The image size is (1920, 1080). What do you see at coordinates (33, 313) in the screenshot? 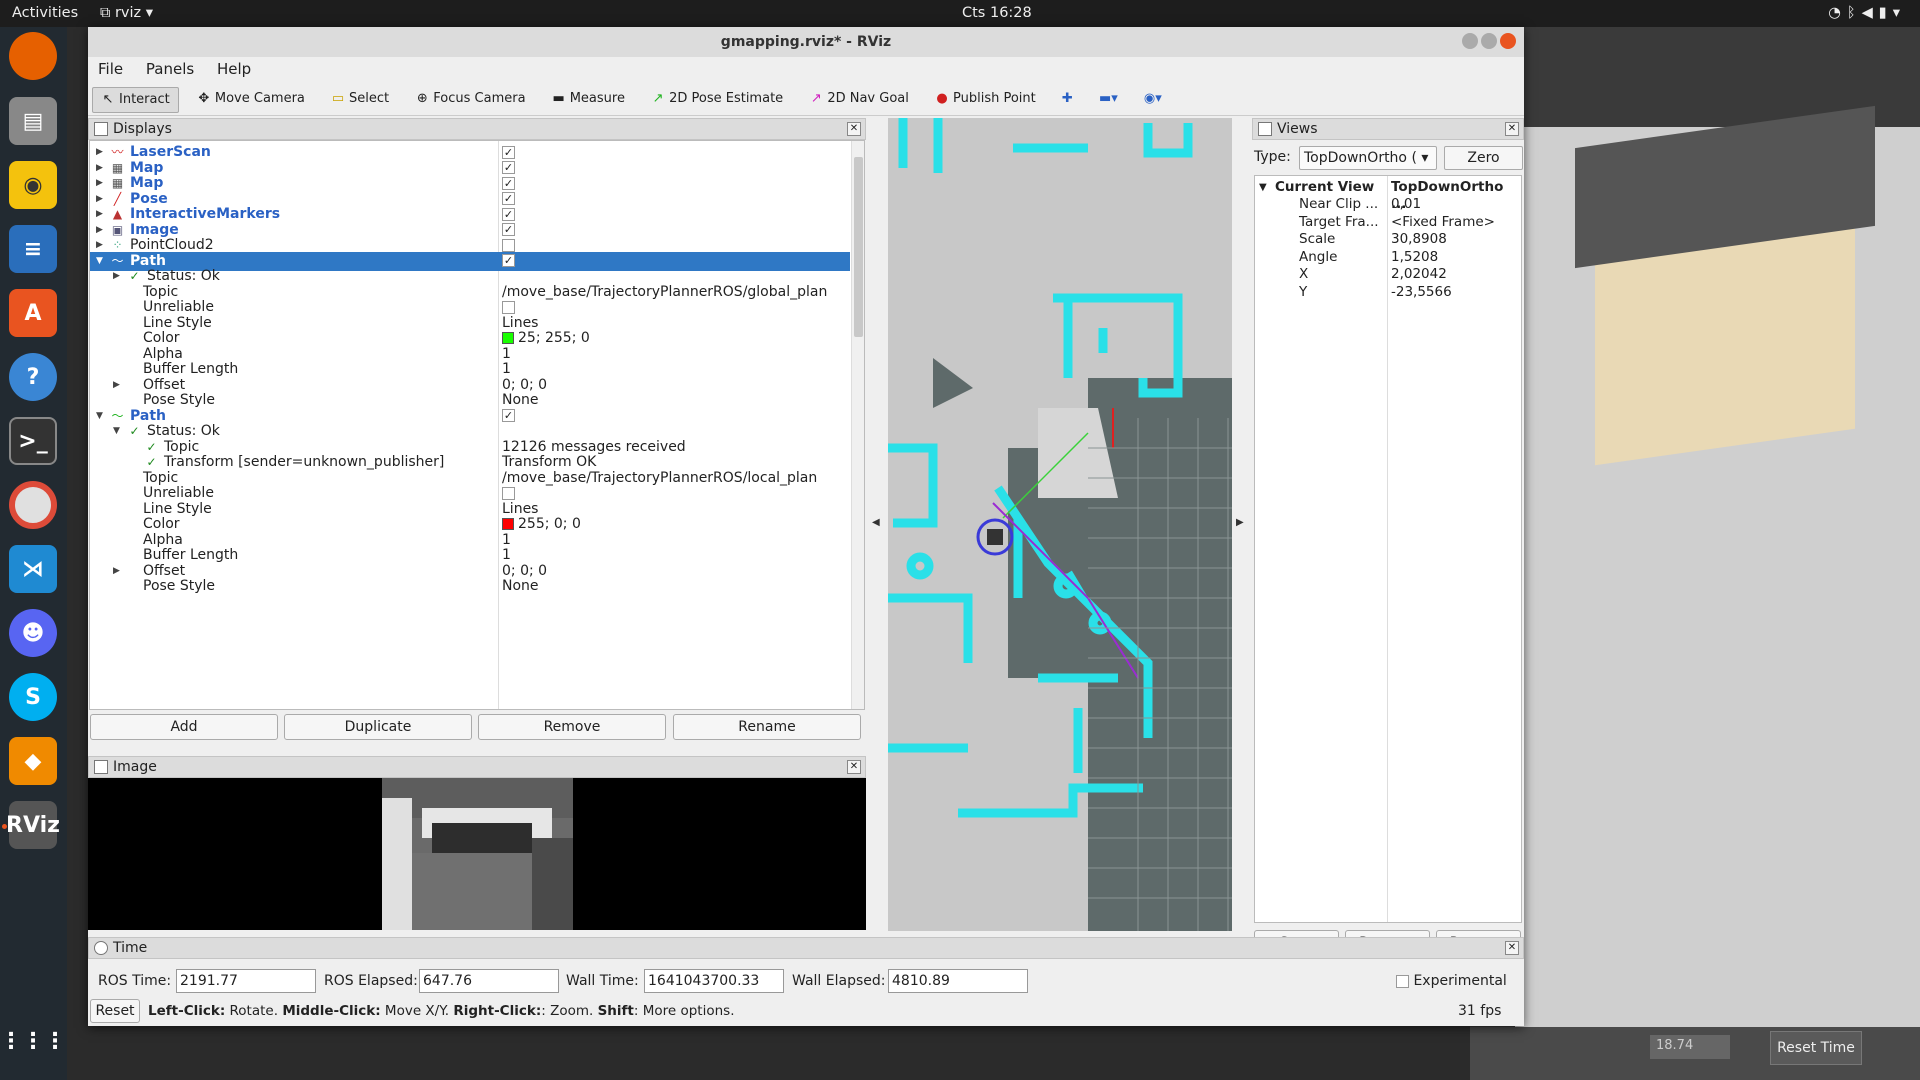
I see `software-icon: A` at bounding box center [33, 313].